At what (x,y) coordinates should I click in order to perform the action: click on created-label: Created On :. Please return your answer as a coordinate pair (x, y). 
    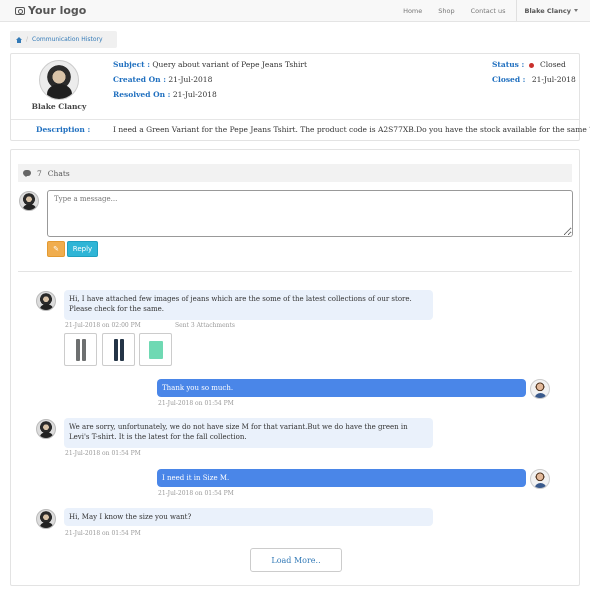
    Looking at the image, I should click on (140, 79).